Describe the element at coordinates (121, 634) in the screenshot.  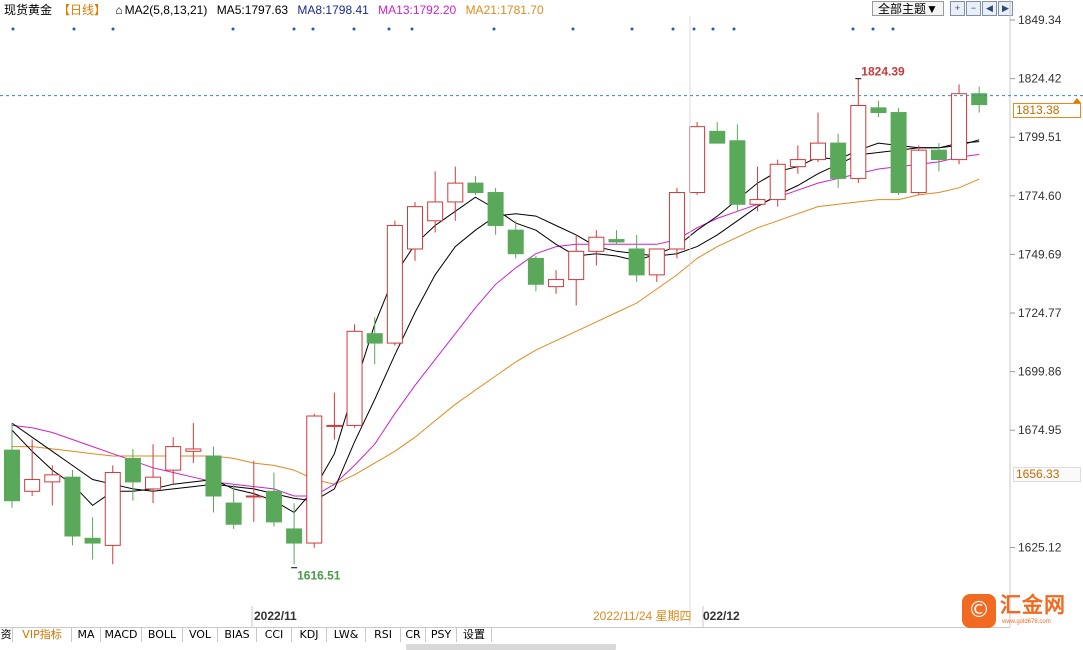
I see `tab-macd: MACD` at that location.